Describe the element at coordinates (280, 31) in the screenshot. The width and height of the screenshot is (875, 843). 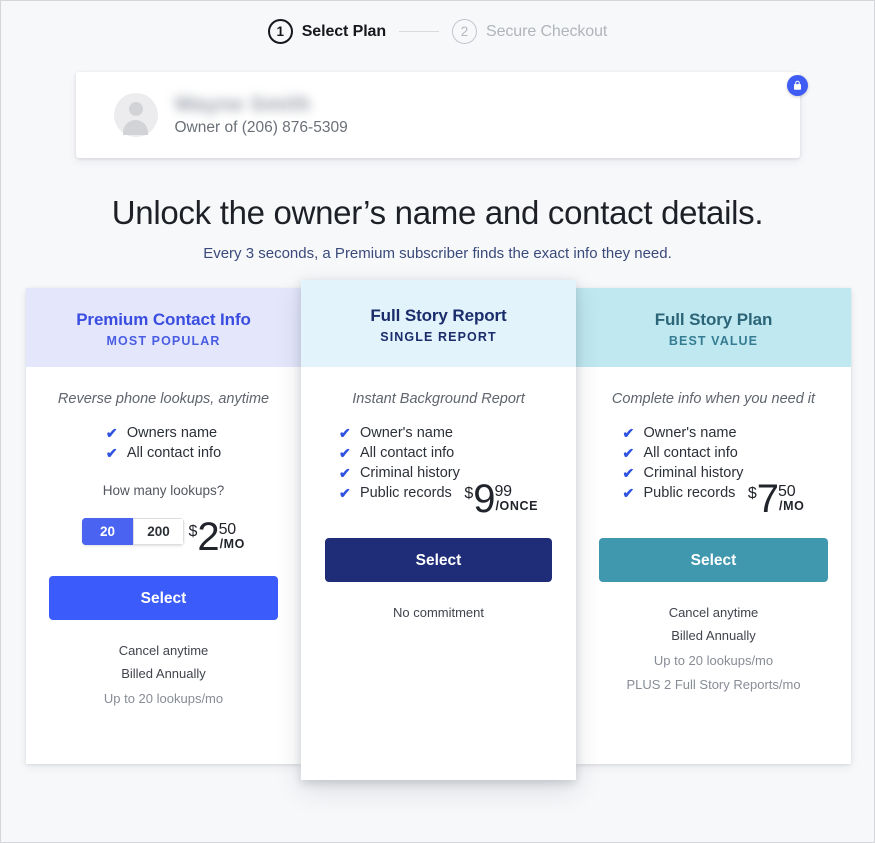
I see `step-1-number: 1` at that location.